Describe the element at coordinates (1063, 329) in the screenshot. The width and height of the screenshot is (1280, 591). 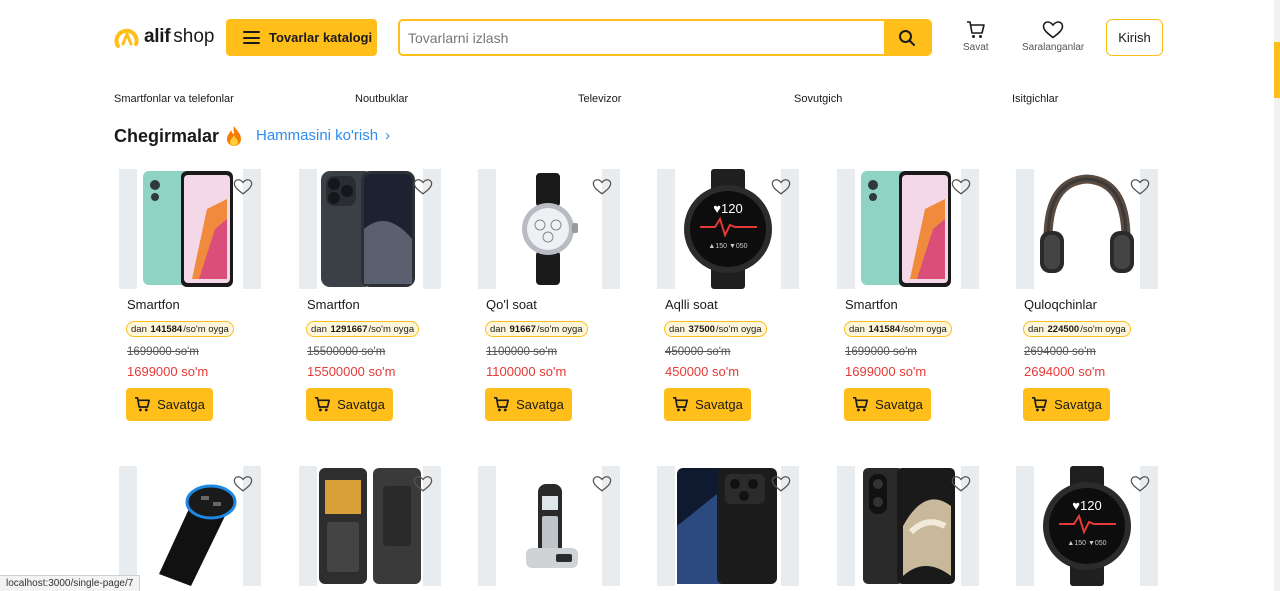
I see `installment-value: 224500` at that location.